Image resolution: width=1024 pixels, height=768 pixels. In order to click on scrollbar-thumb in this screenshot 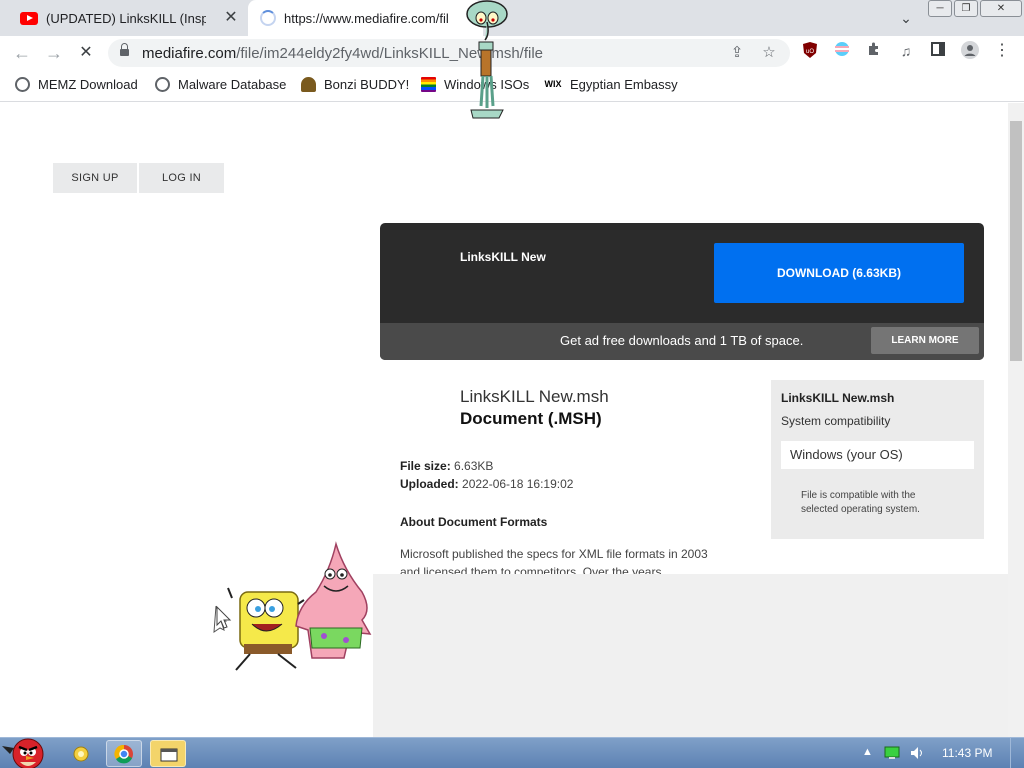, I will do `click(1016, 241)`.